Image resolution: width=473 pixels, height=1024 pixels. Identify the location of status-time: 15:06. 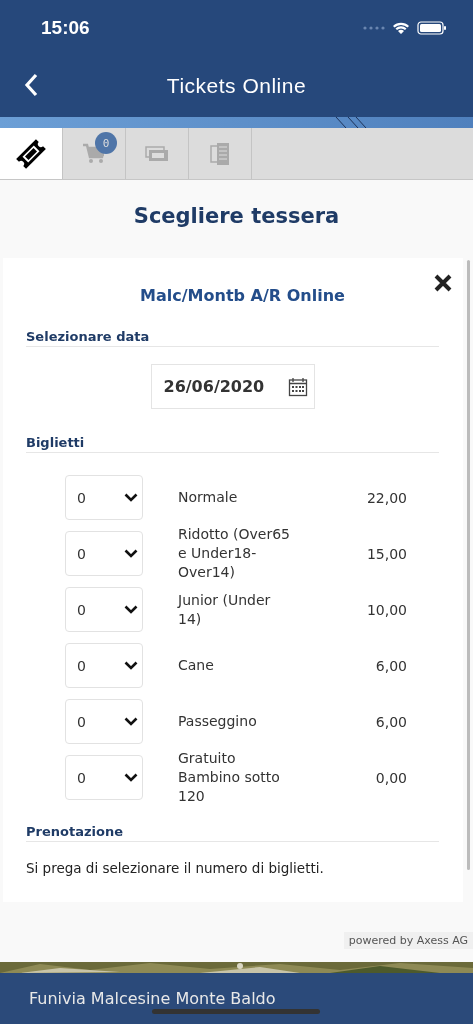
(65, 27).